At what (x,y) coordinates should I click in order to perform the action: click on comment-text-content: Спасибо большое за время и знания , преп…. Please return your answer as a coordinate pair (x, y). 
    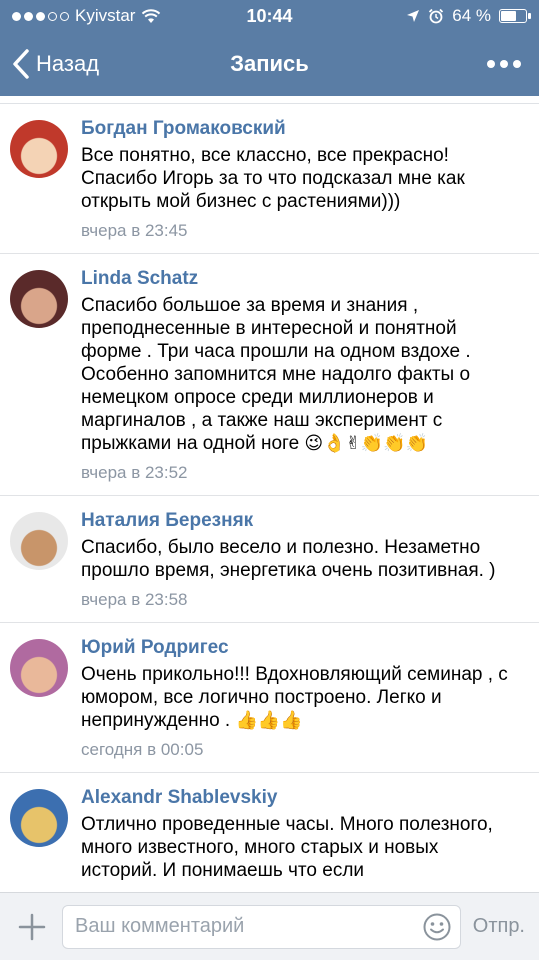
    Looking at the image, I should click on (276, 374).